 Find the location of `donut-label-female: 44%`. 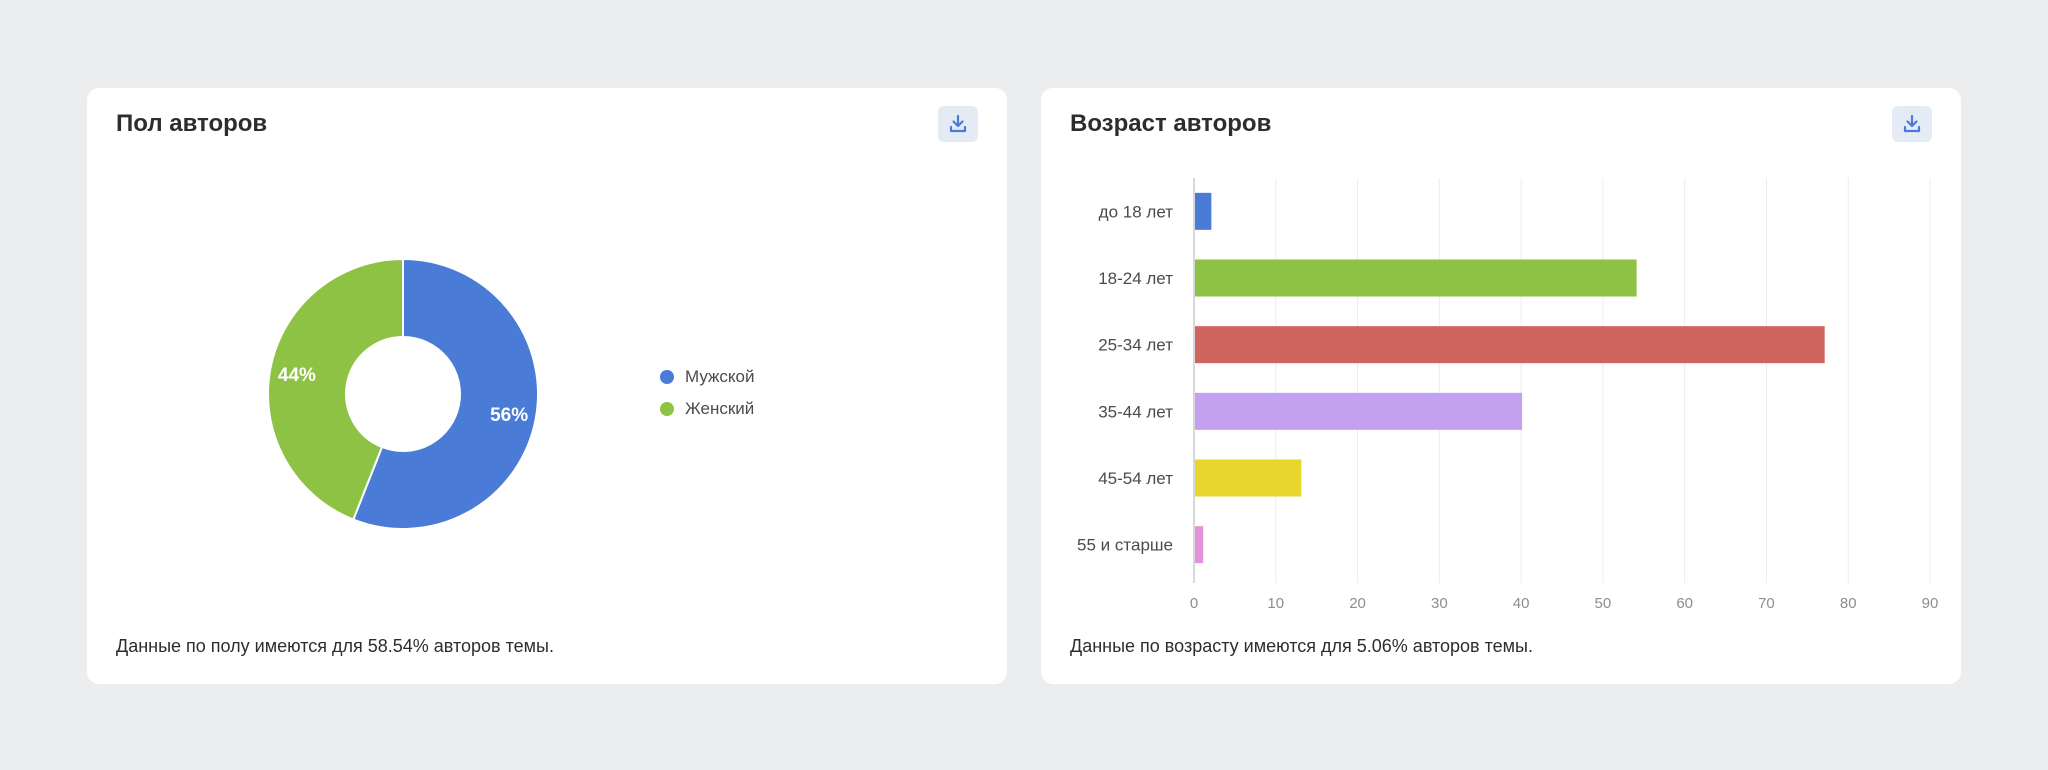

donut-label-female: 44% is located at coordinates (297, 375).